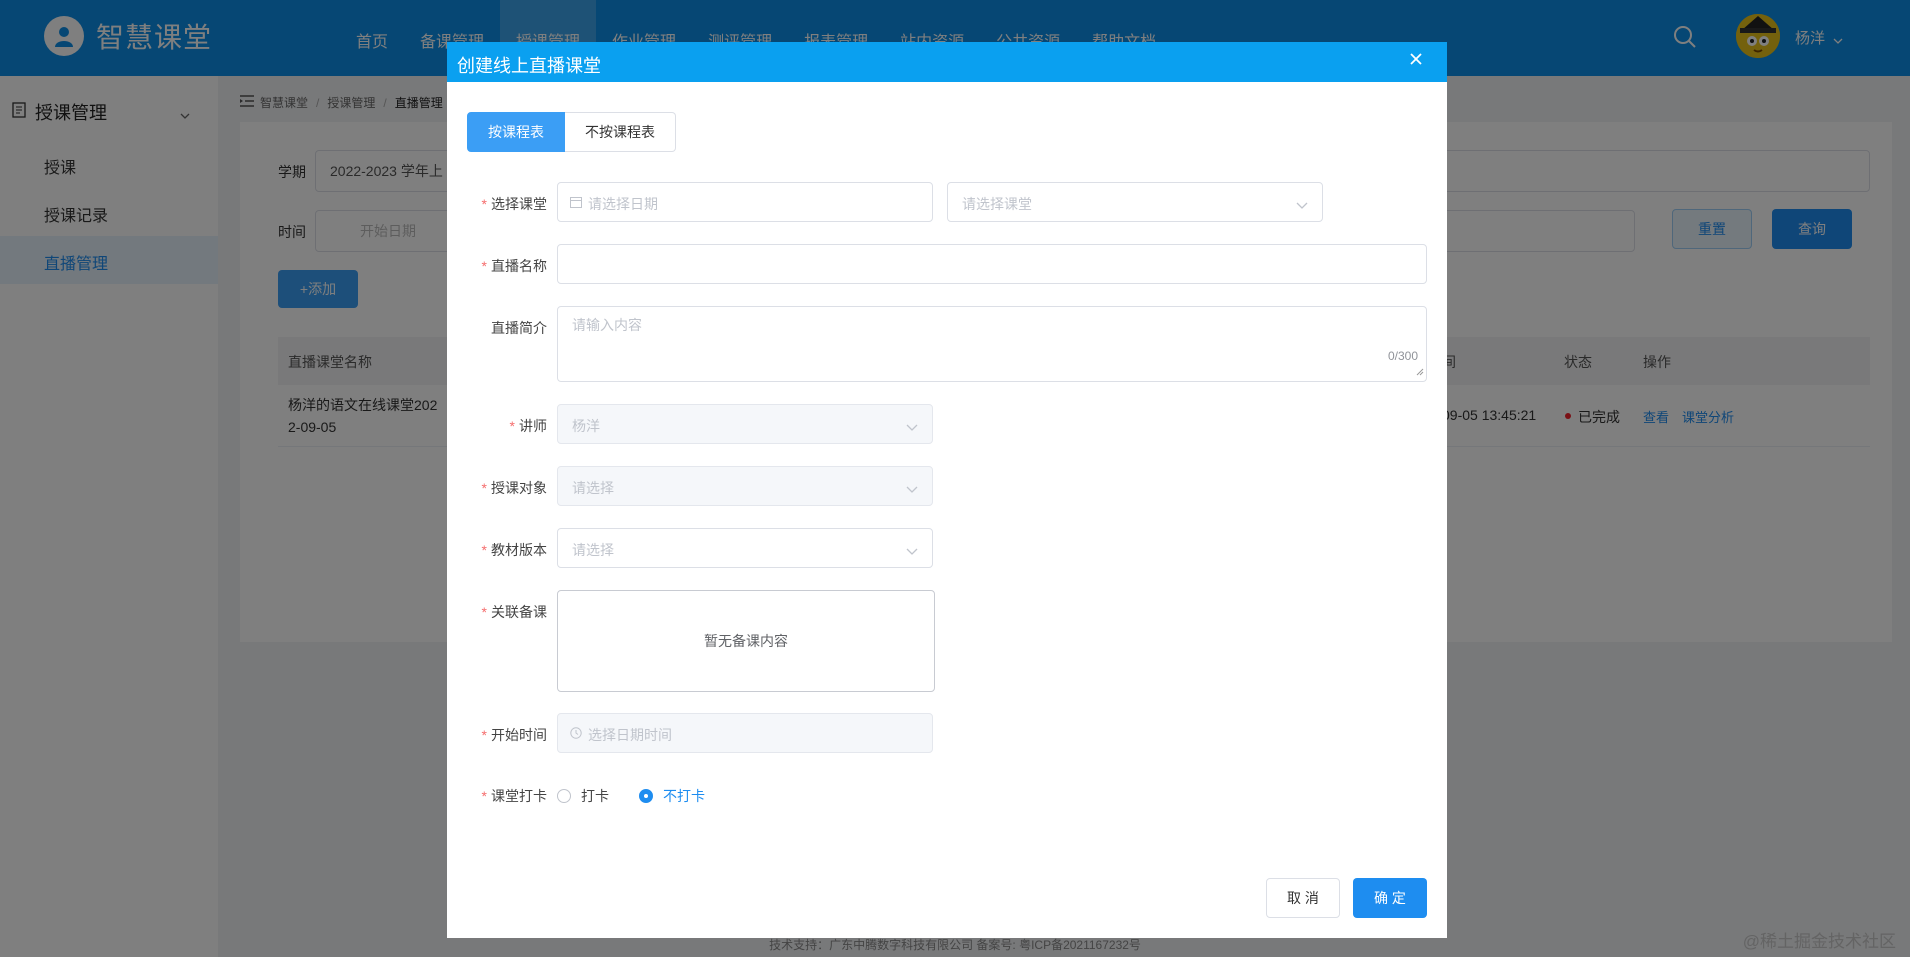 This screenshot has height=957, width=1910. I want to click on audience-select: 请选择, so click(745, 486).